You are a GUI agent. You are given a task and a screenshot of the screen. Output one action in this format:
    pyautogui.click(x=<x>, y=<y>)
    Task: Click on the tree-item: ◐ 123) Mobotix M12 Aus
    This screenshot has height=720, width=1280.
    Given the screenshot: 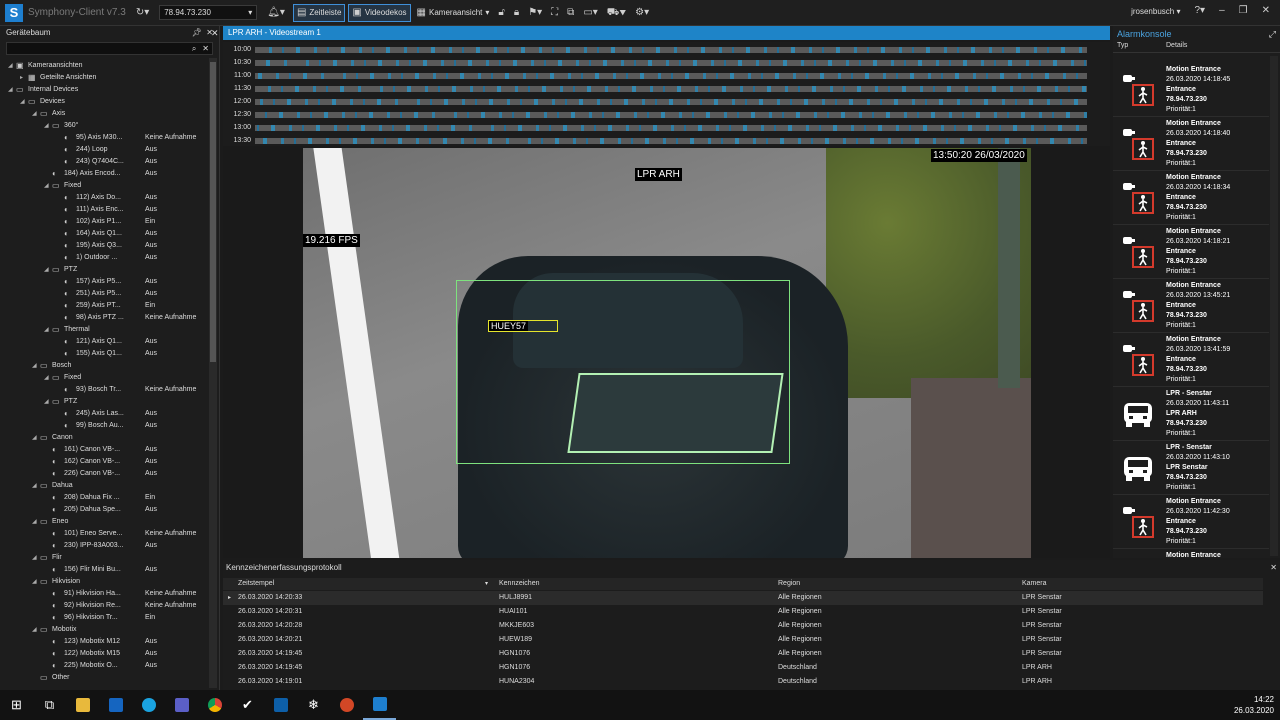 What is the action you would take?
    pyautogui.click(x=125, y=641)
    